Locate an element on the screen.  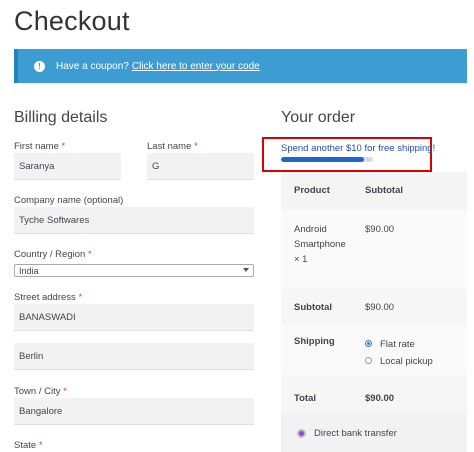
coupon-link: Click here to enter your code is located at coordinates (196, 66).